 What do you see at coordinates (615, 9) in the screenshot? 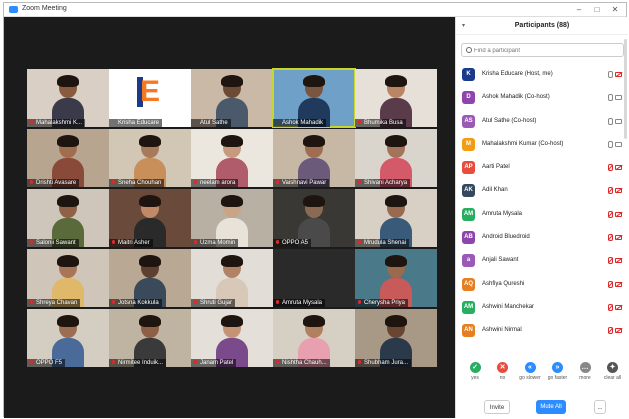
I see `close-icon: ✕` at bounding box center [615, 9].